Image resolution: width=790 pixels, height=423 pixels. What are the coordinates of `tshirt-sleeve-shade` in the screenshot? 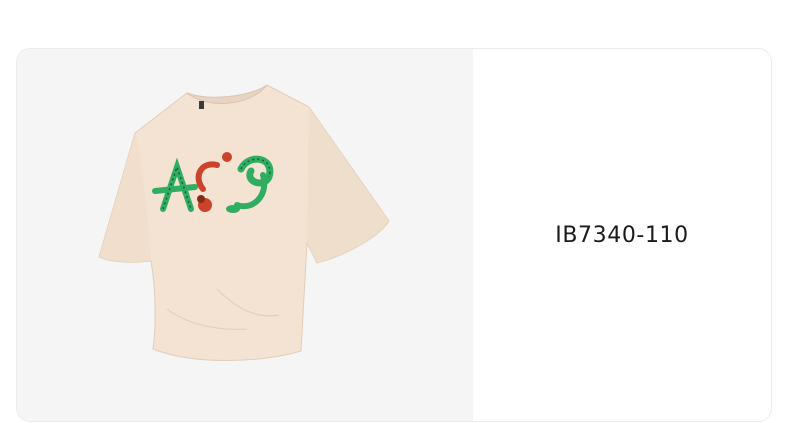 It's located at (348, 185).